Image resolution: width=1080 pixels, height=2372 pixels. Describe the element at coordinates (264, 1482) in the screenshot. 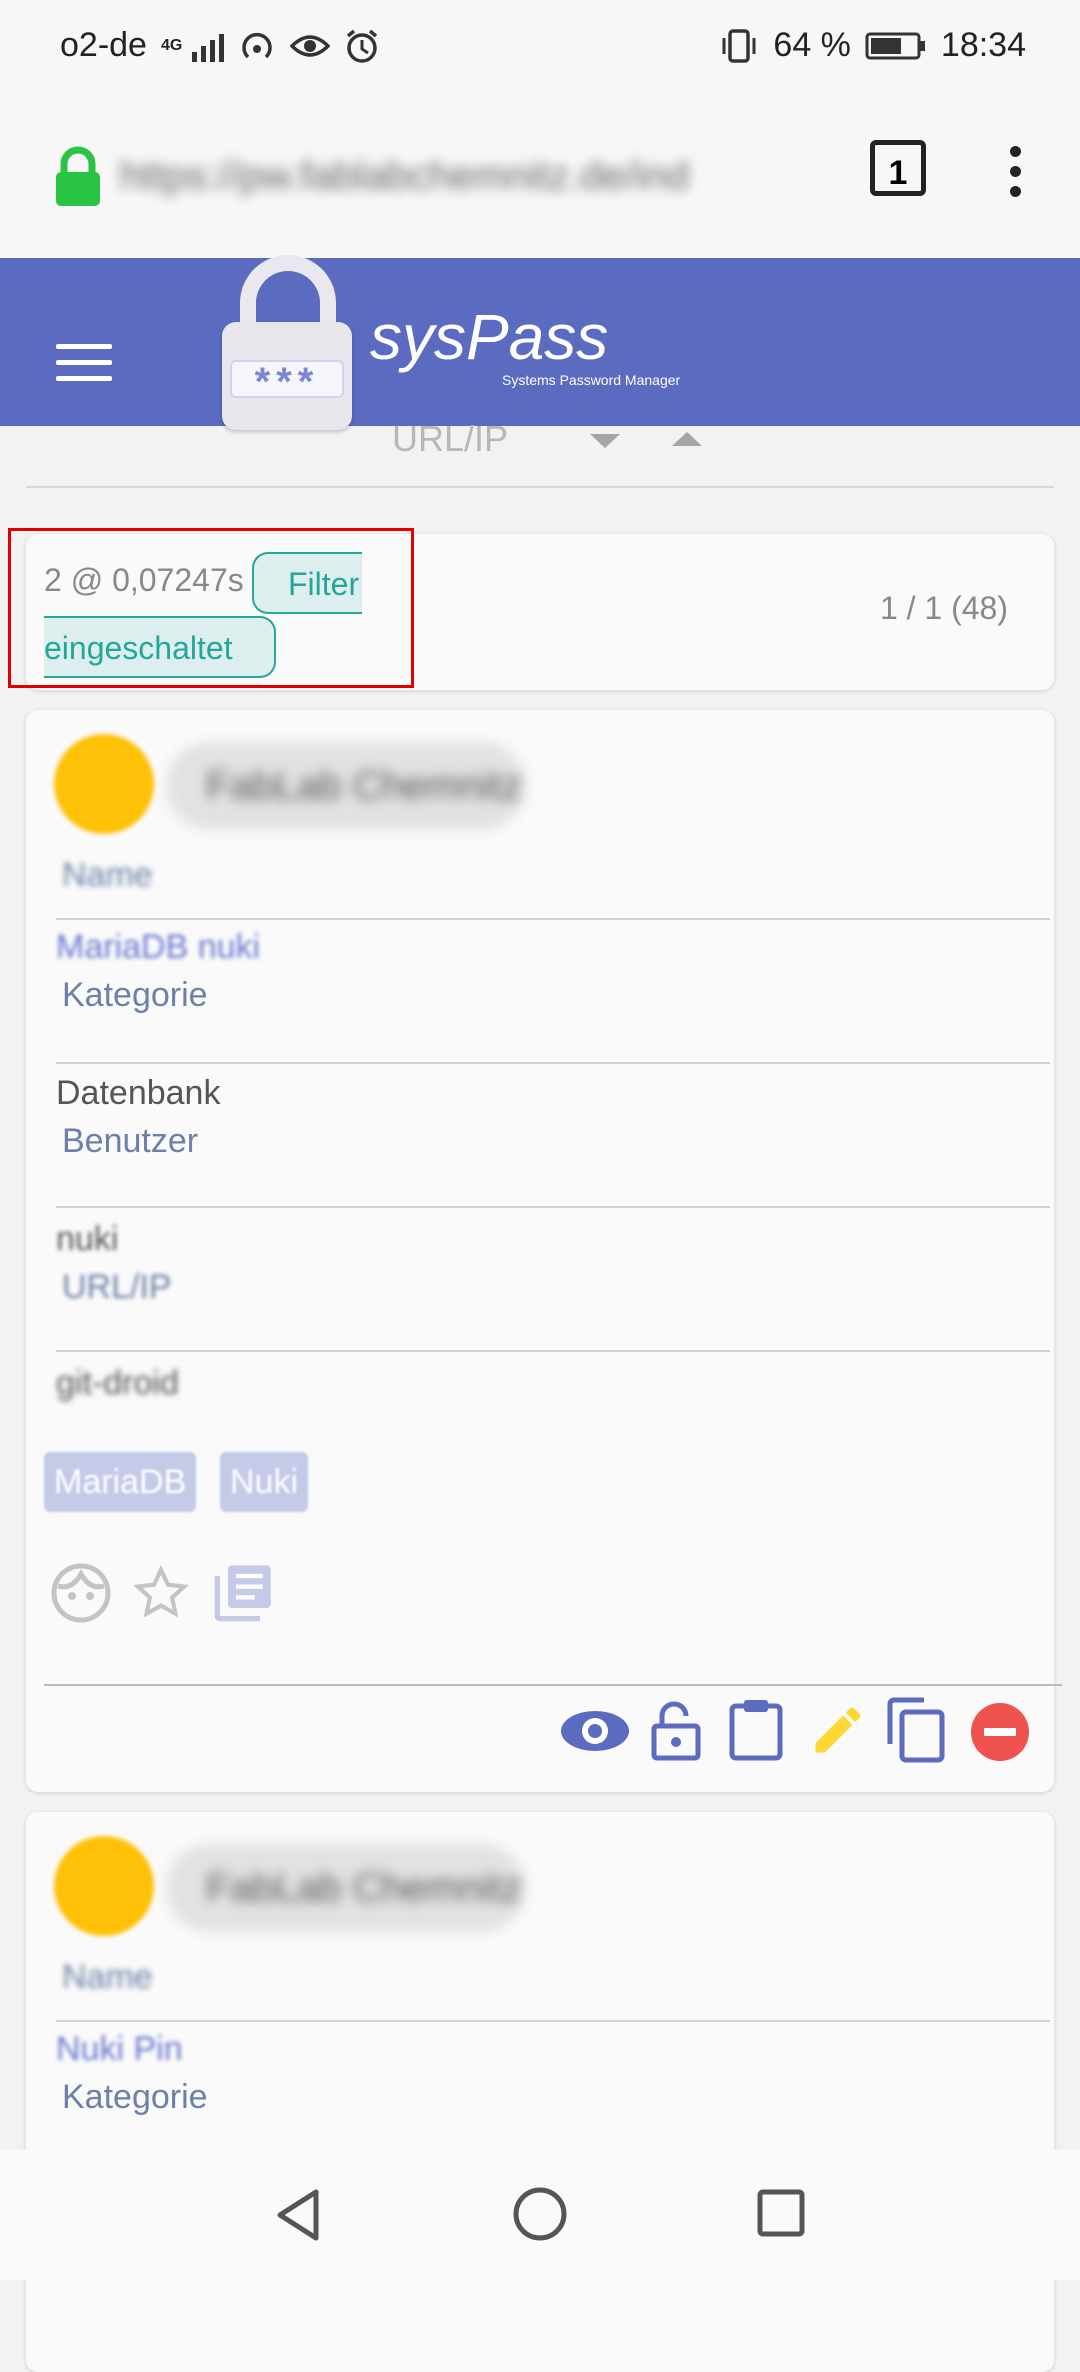

I see `tag-chip: Nuki` at that location.